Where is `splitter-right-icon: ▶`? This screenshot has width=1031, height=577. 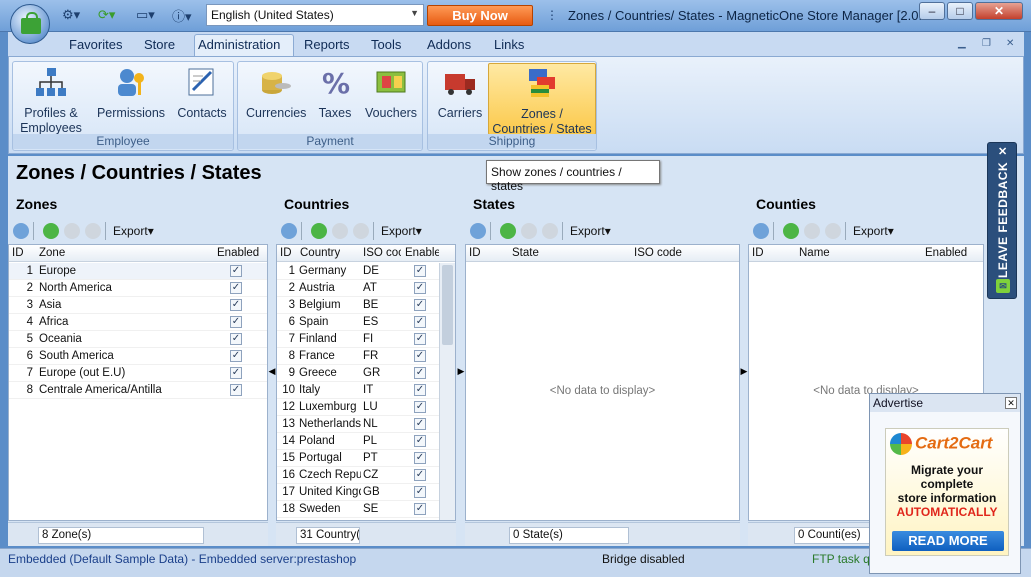 splitter-right-icon: ▶ is located at coordinates (744, 371).